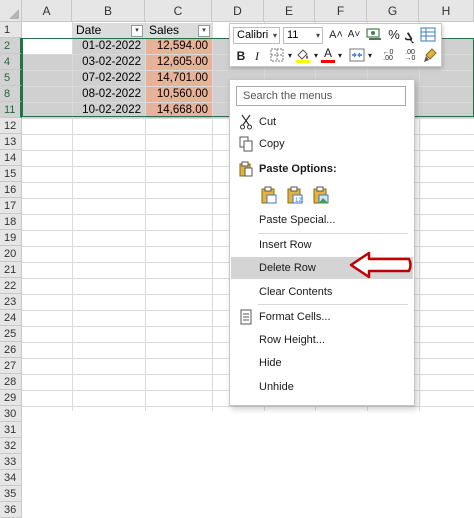 The width and height of the screenshot is (474, 518). Describe the element at coordinates (11, 286) in the screenshot. I see `row-header-22: 22` at that location.